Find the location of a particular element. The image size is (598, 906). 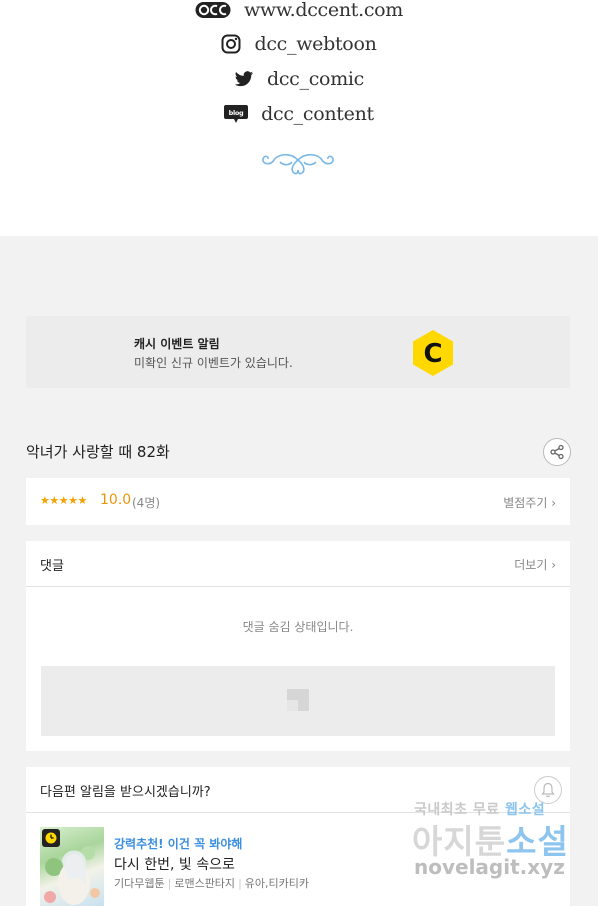

event-title: 캐시 이벤트 알림 is located at coordinates (177, 344).